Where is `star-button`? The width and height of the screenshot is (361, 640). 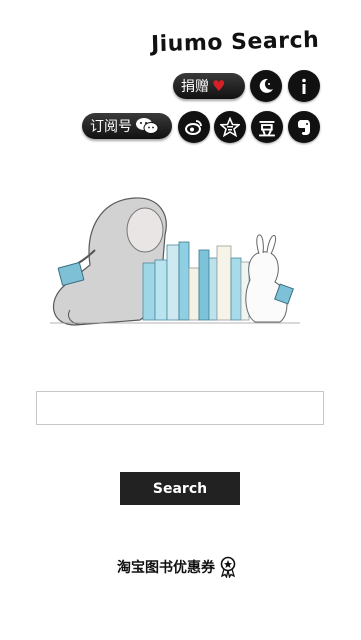
star-button is located at coordinates (230, 127).